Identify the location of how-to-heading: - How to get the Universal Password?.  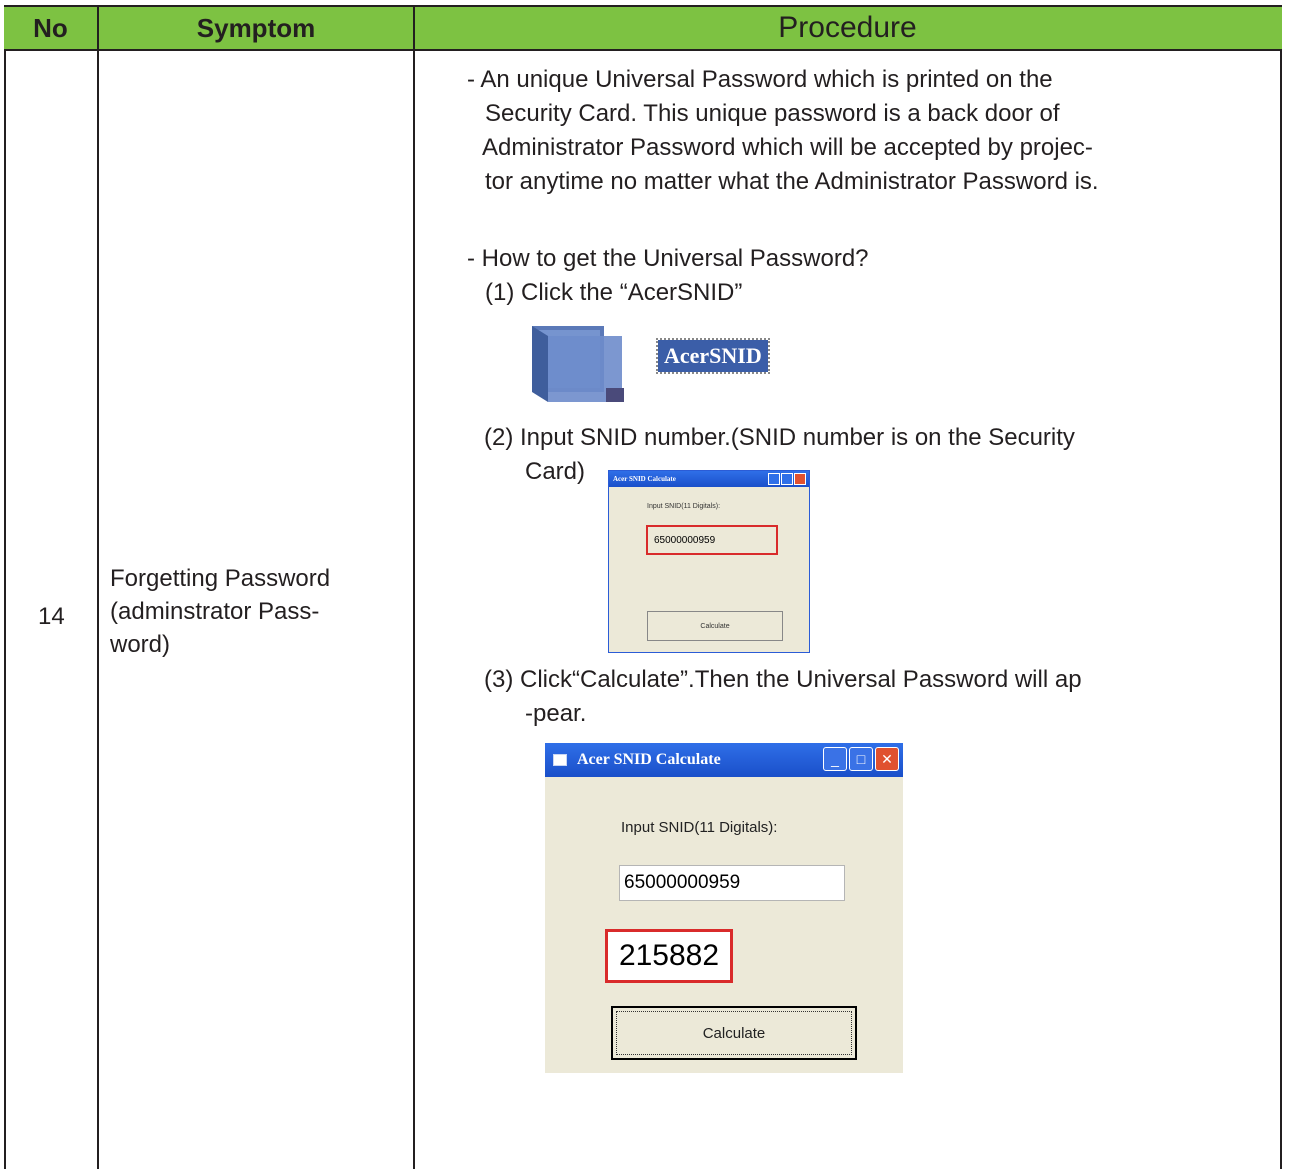
(668, 258).